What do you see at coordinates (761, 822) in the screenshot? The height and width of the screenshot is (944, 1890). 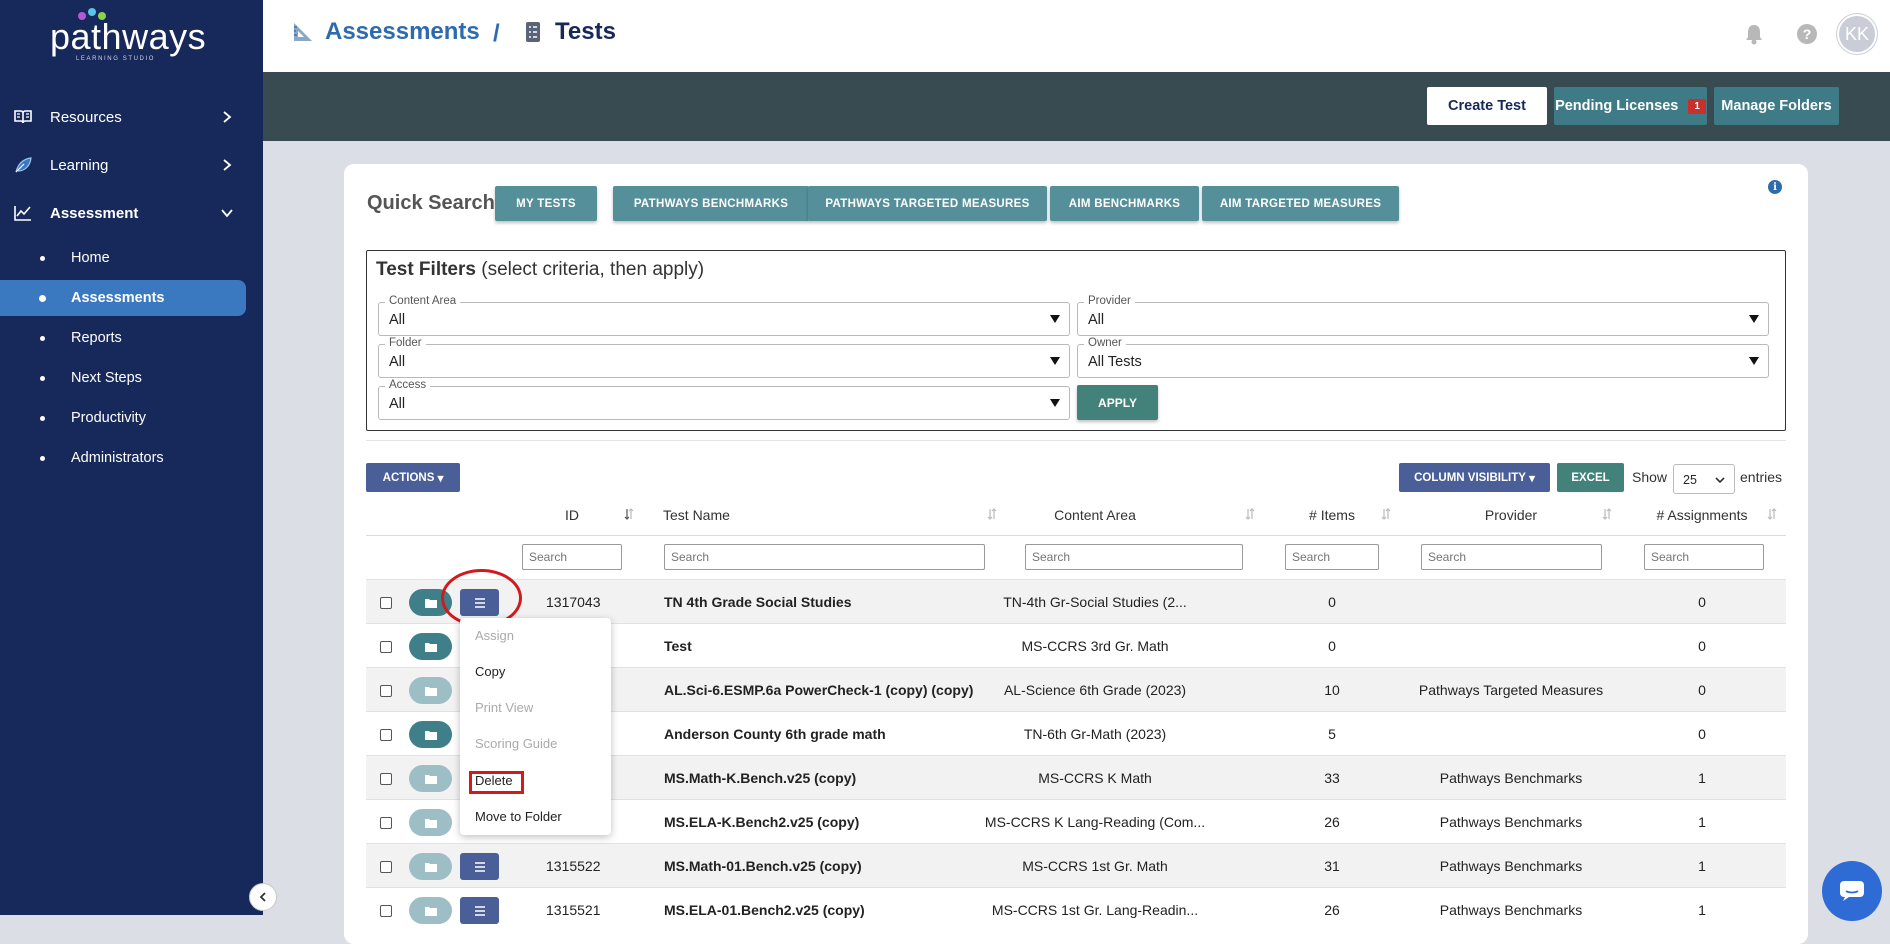 I see `cell-test-name: MS.ELA-K.Bench2.v25 (copy)` at bounding box center [761, 822].